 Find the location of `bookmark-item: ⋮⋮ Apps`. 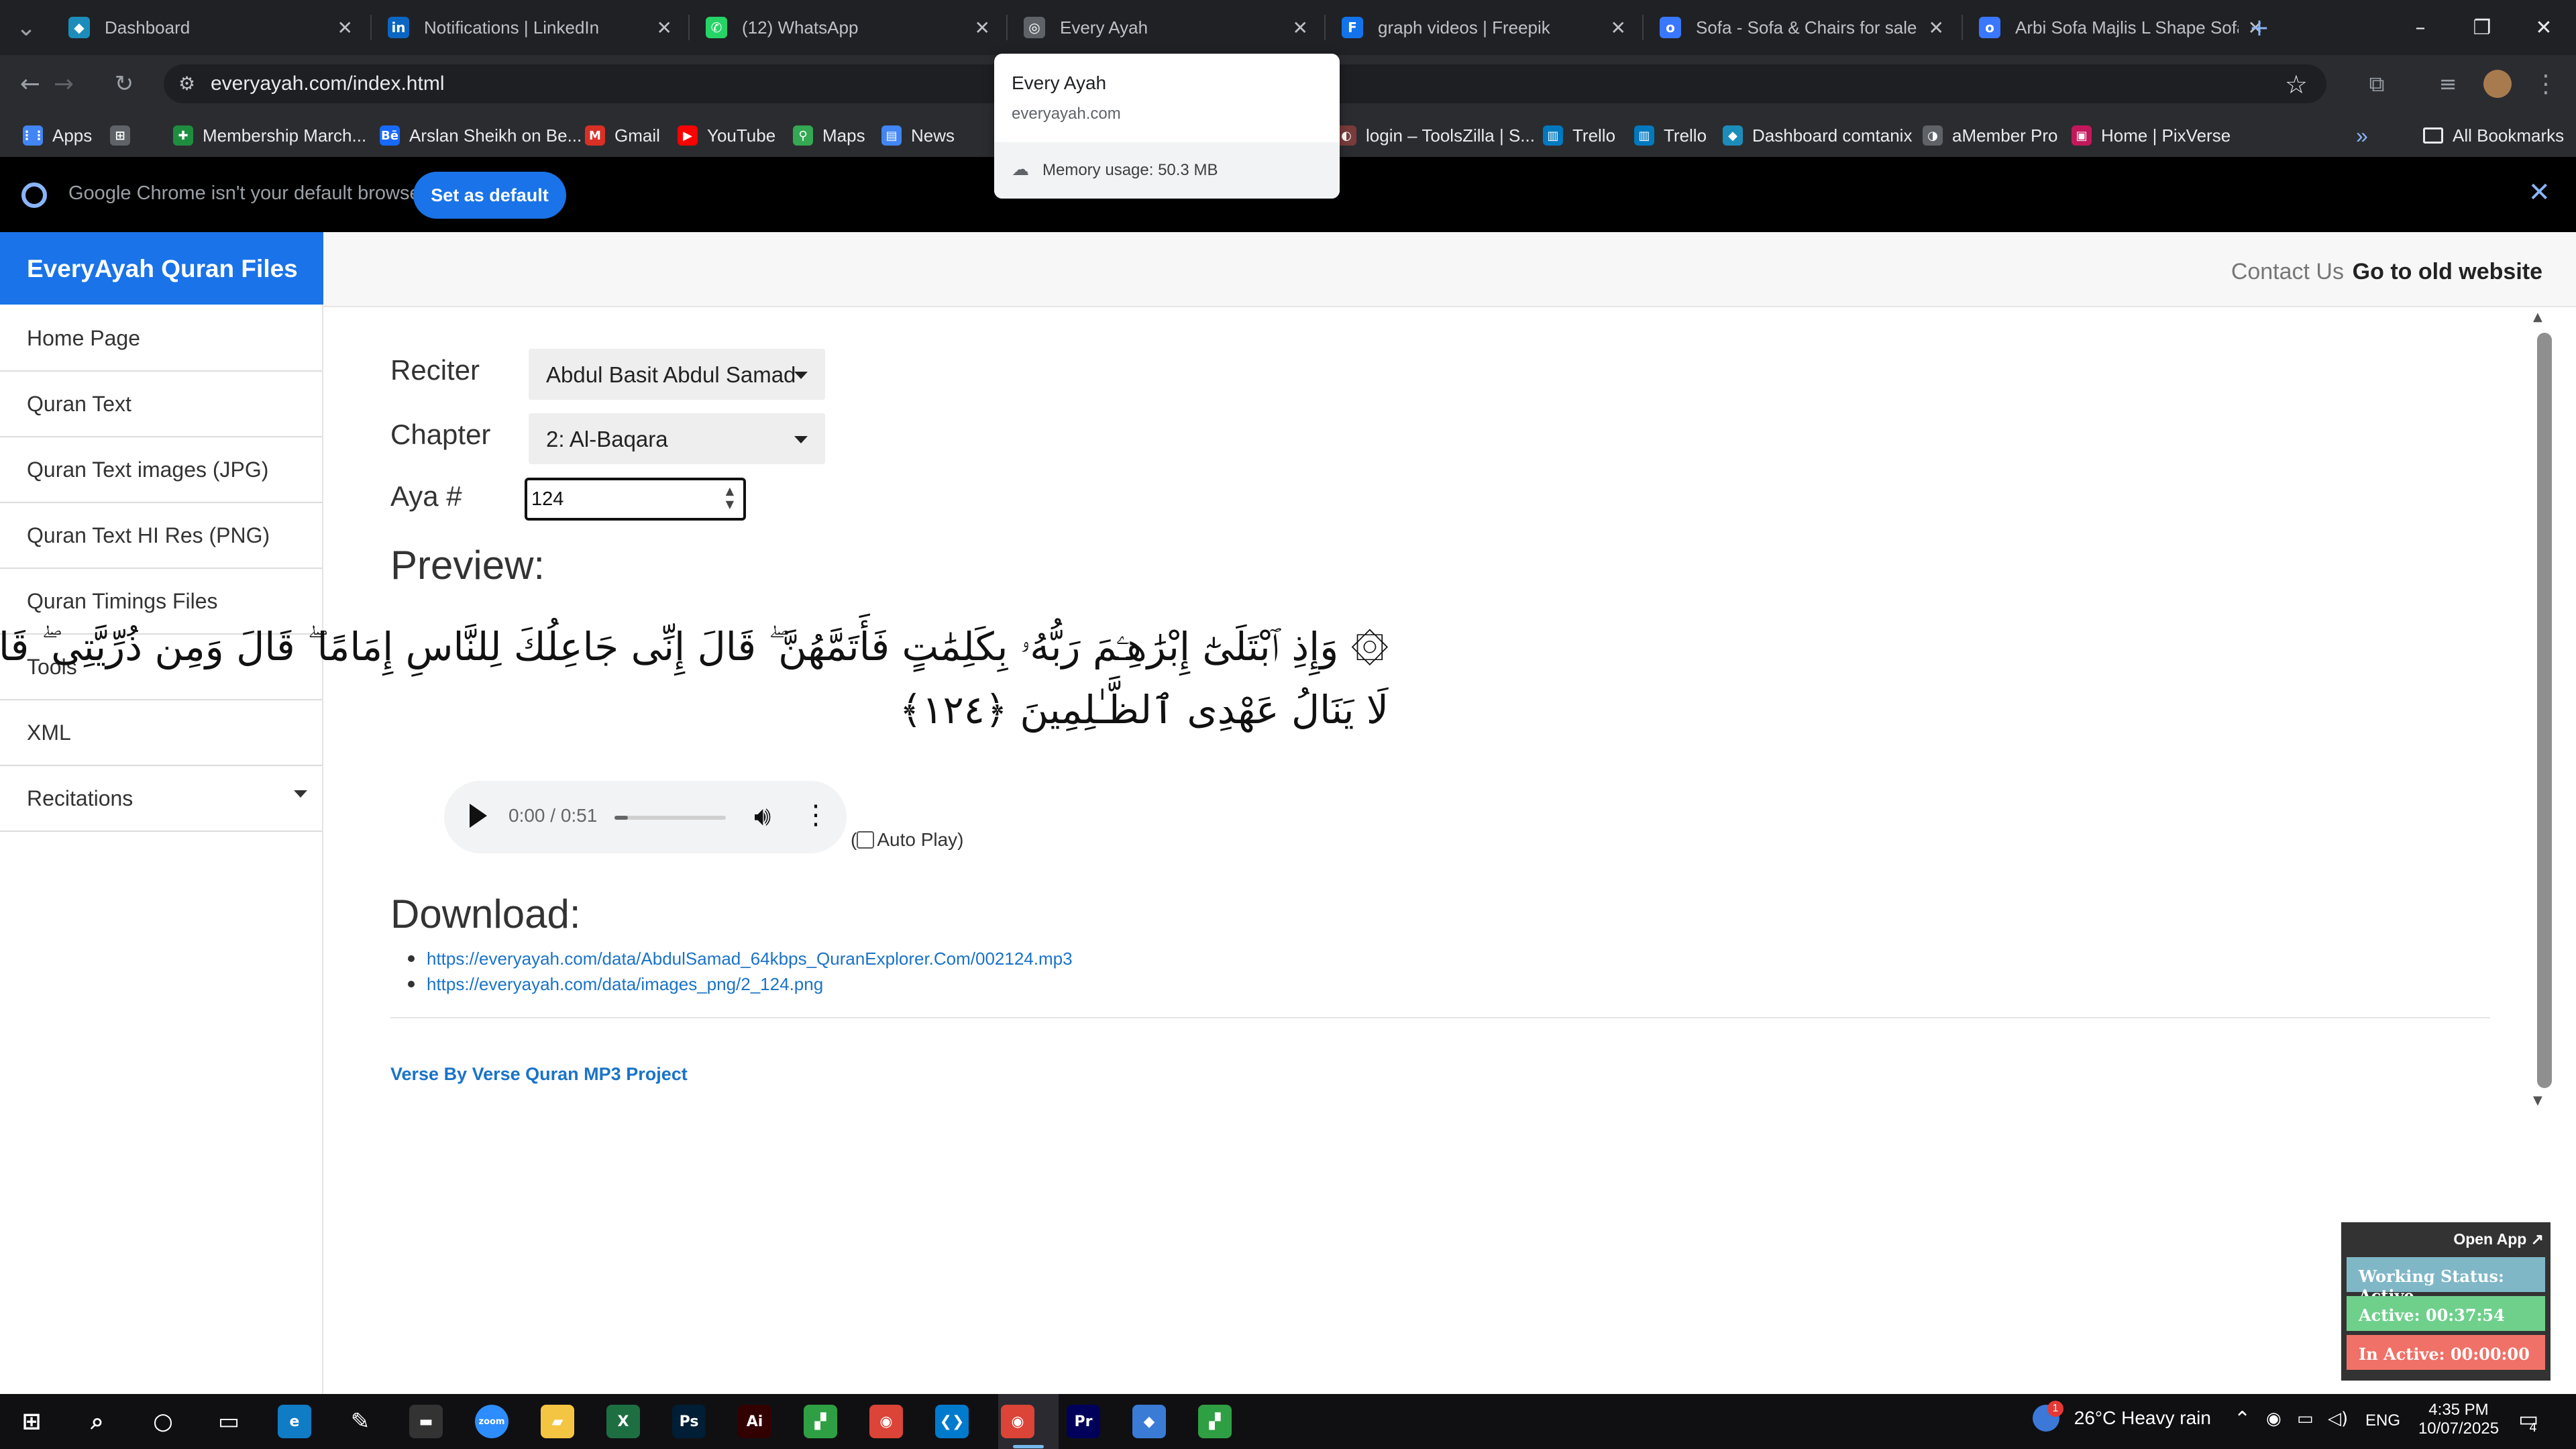

bookmark-item: ⋮⋮ Apps is located at coordinates (56, 135).